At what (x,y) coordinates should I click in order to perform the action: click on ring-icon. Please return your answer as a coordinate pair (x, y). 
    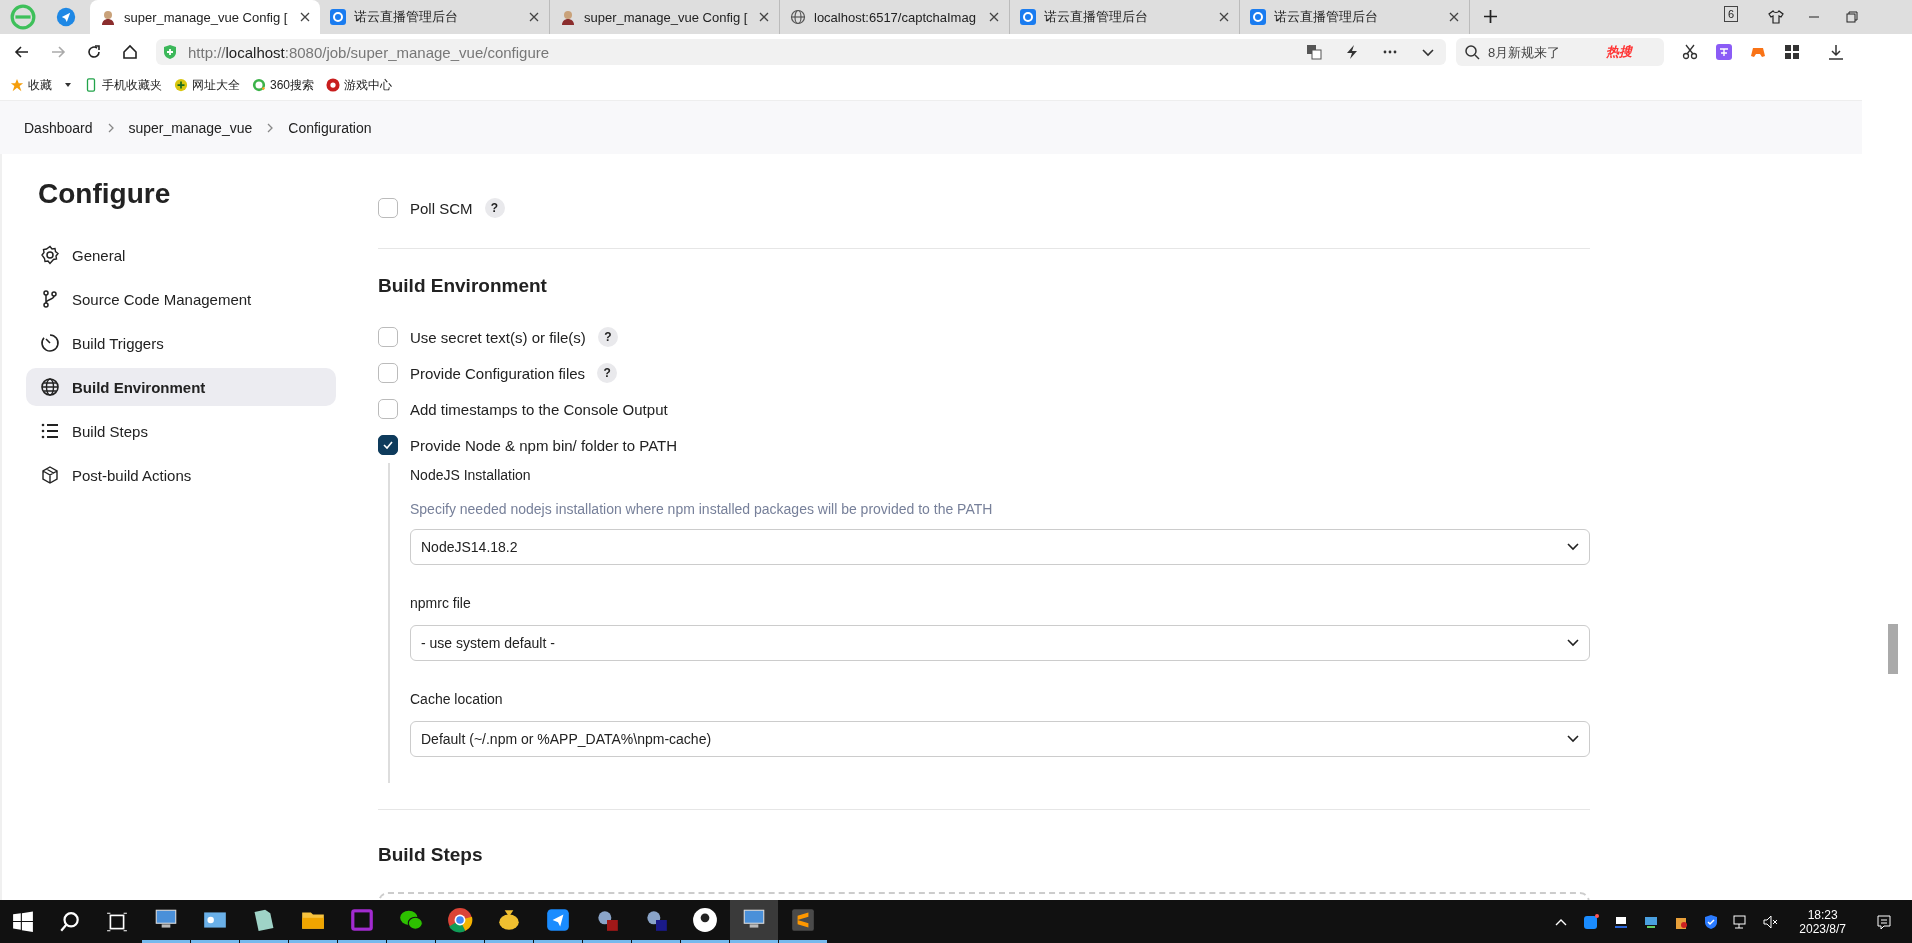
    Looking at the image, I should click on (259, 85).